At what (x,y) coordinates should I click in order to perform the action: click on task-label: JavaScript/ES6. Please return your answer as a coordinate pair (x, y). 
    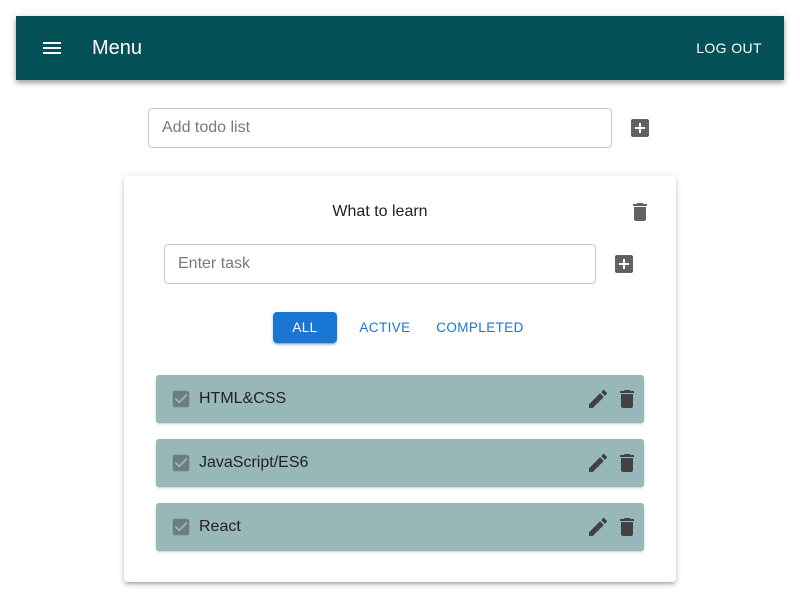
    Looking at the image, I should click on (253, 463).